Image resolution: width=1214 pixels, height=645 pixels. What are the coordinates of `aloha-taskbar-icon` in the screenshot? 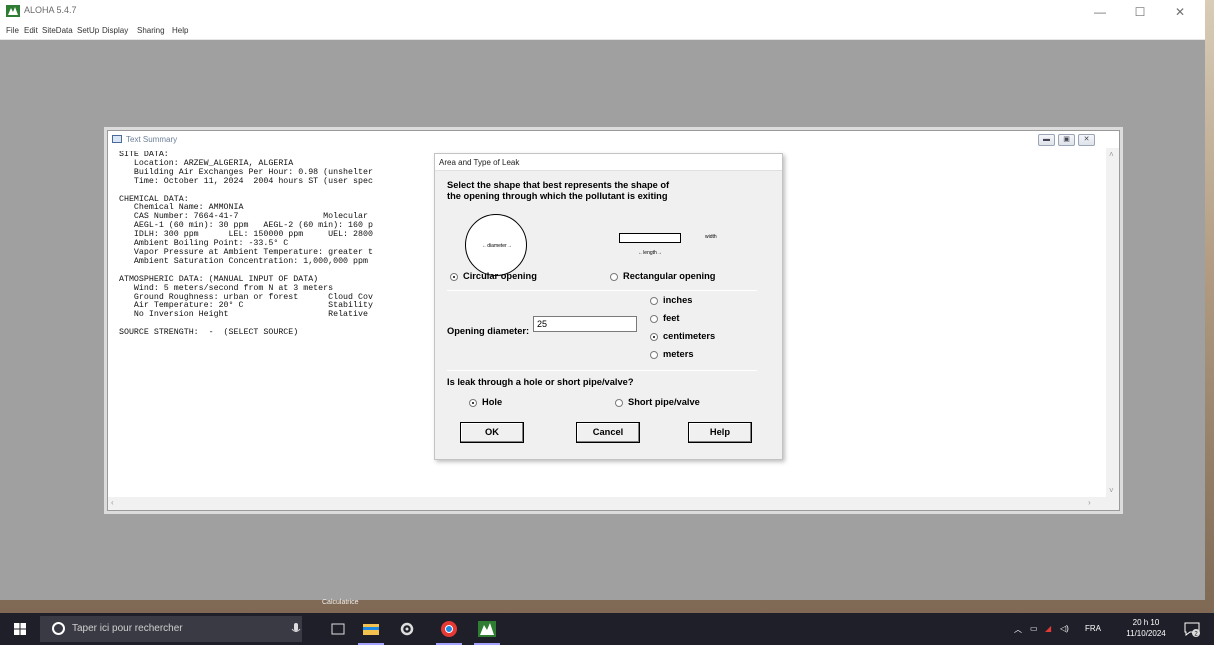 It's located at (487, 629).